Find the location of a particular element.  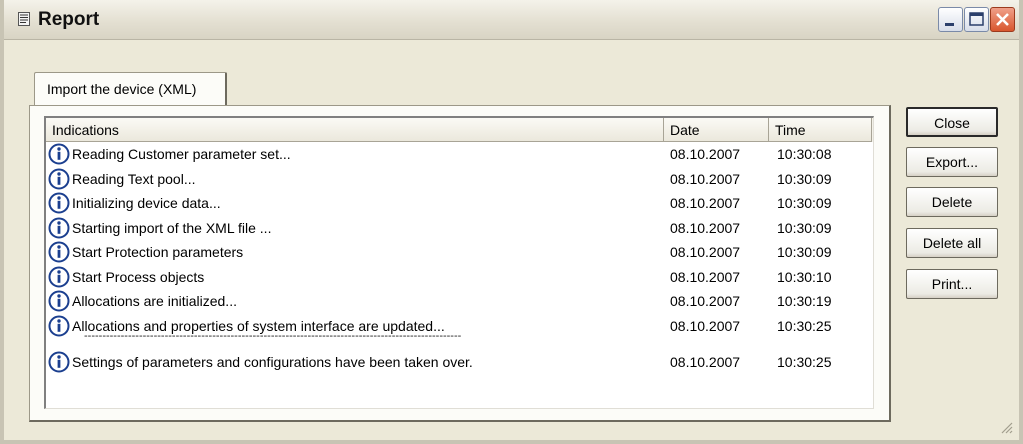

resize-grip-icon is located at coordinates (1006, 427).